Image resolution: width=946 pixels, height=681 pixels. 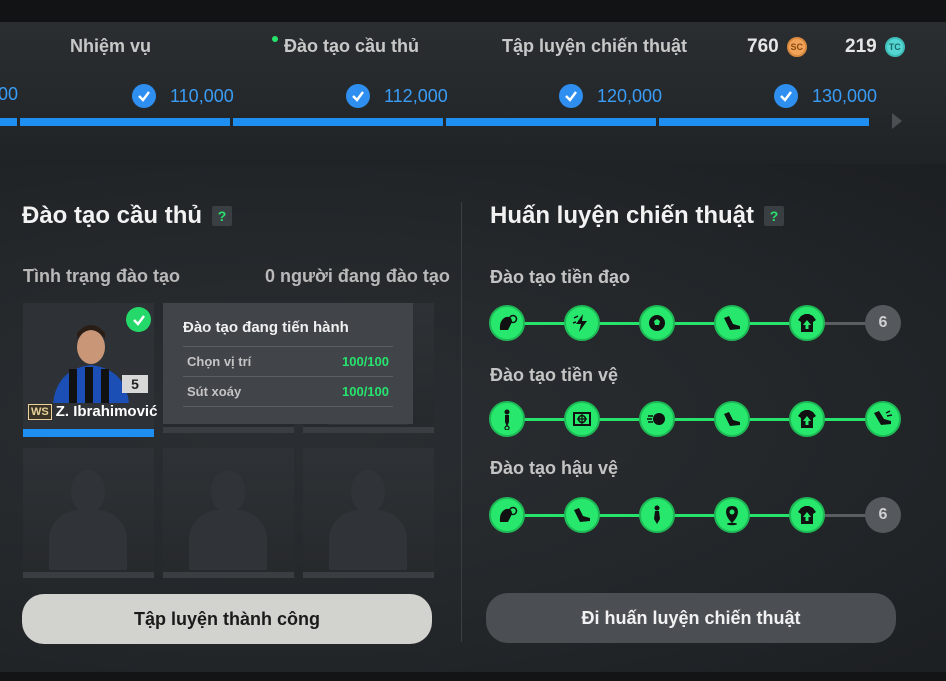 I want to click on completed-check-icon, so click(x=138, y=319).